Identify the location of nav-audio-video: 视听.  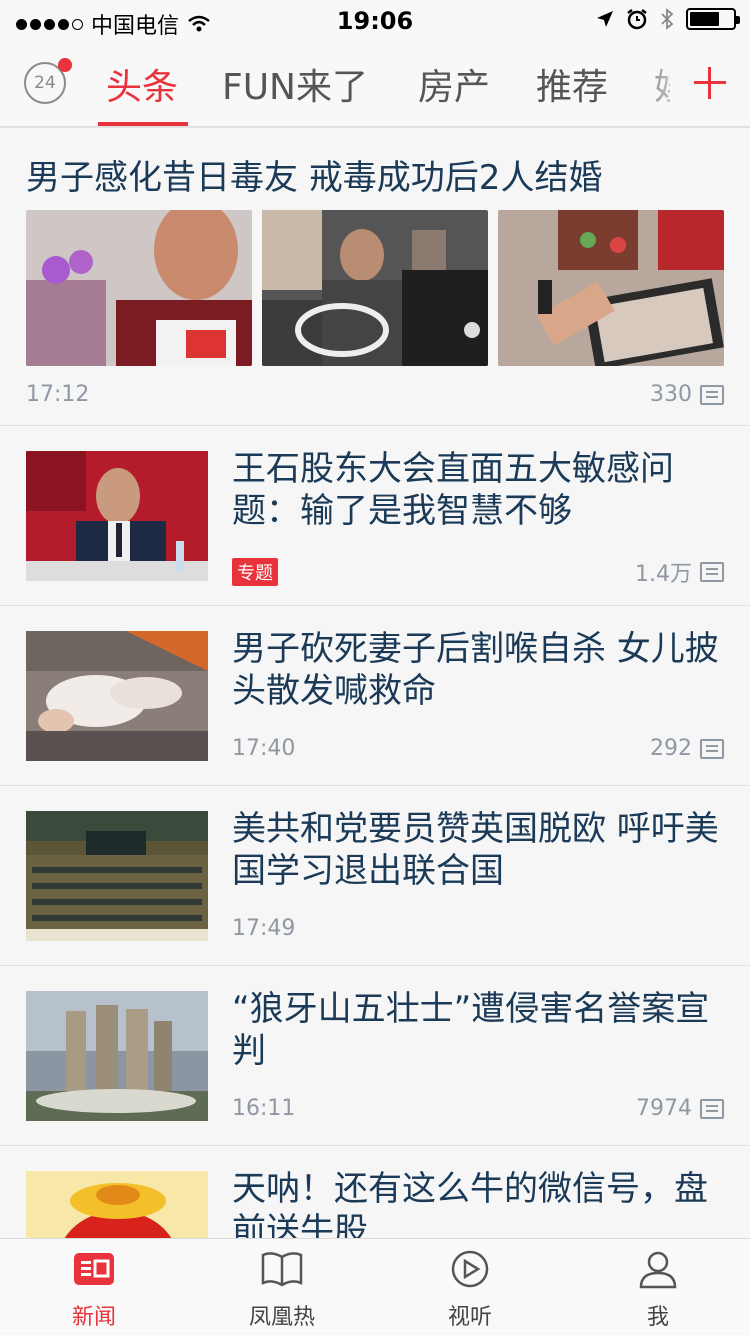
(470, 1287).